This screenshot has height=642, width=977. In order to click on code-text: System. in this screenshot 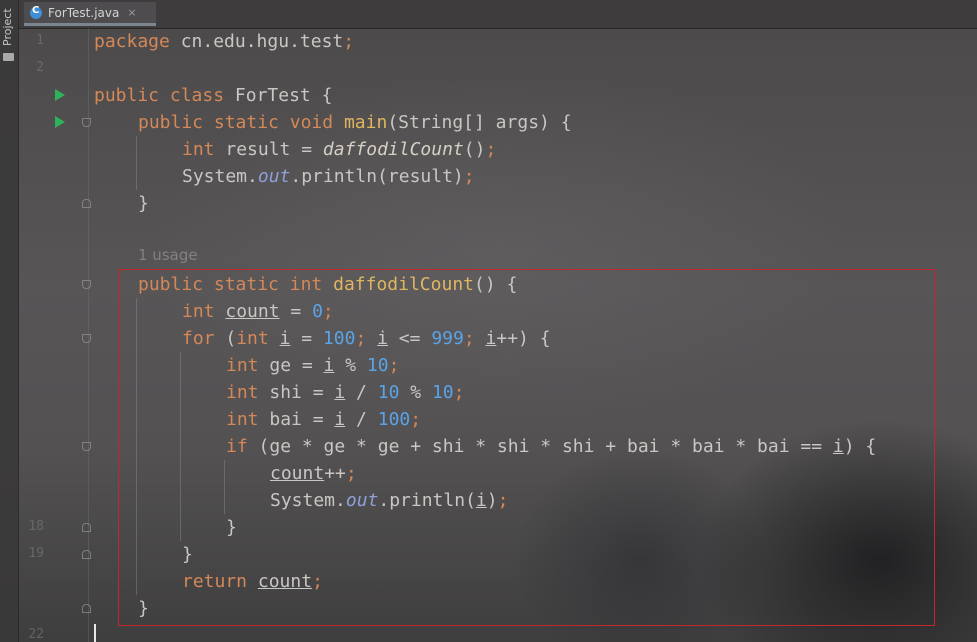, I will do `click(220, 176)`.